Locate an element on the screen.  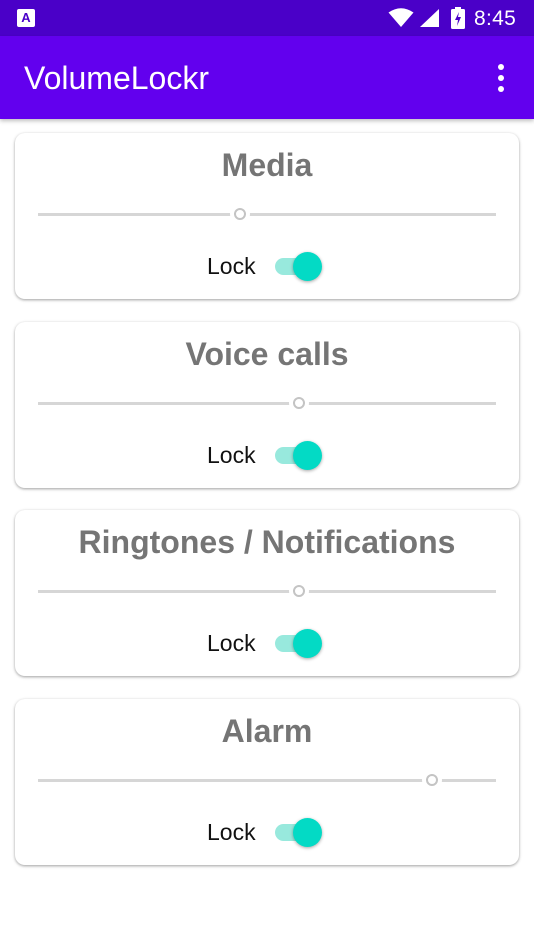
stream-title: Ringtones / Notifications is located at coordinates (267, 542).